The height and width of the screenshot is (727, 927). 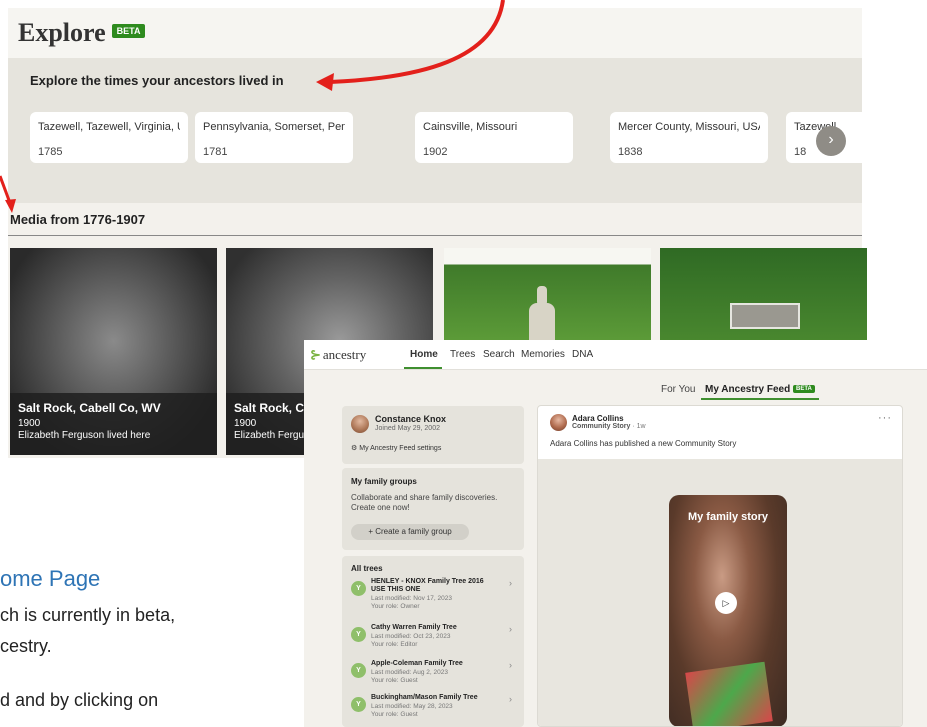 What do you see at coordinates (435, 152) in the screenshot?
I see `place-year: 1902` at bounding box center [435, 152].